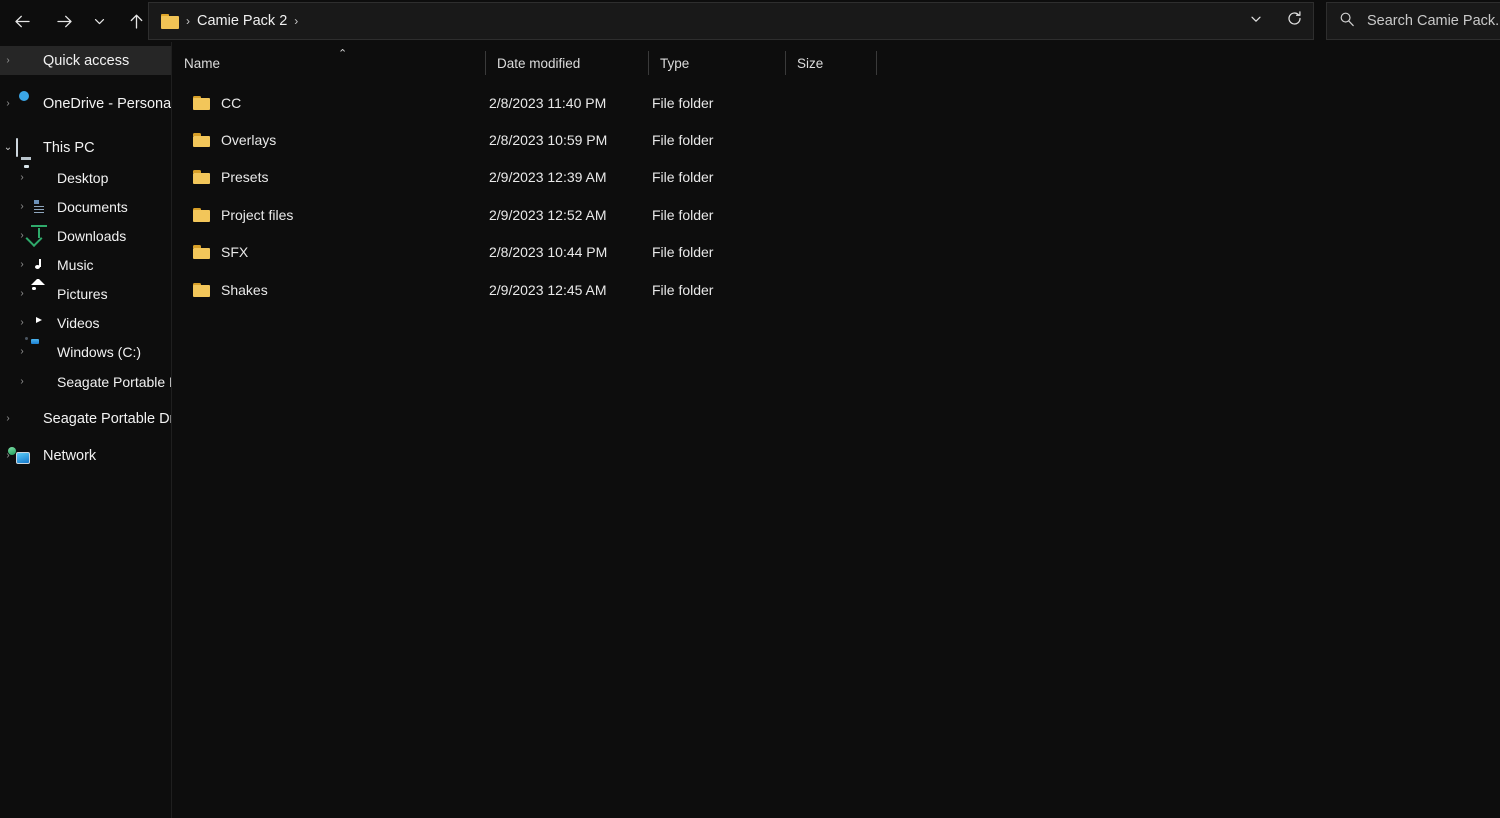 The width and height of the screenshot is (1500, 818). I want to click on sidebar-item-onedrive: › OneDrive - Personal, so click(85, 103).